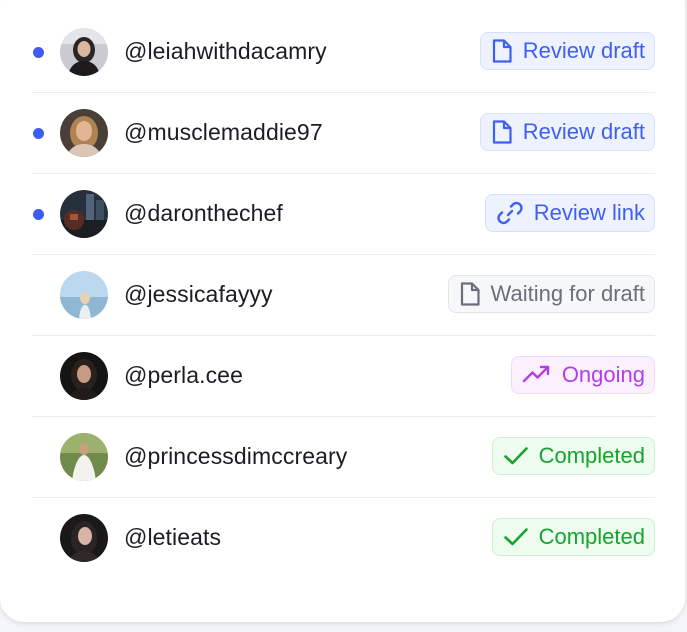 This screenshot has height=632, width=687. What do you see at coordinates (603, 374) in the screenshot?
I see `status-label: Ongoing` at bounding box center [603, 374].